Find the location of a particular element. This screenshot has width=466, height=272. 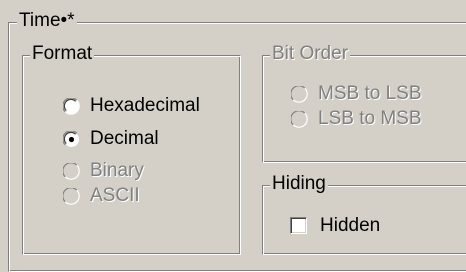

radio-msb-to-lsb-label: MSB to LSB is located at coordinates (370, 93).